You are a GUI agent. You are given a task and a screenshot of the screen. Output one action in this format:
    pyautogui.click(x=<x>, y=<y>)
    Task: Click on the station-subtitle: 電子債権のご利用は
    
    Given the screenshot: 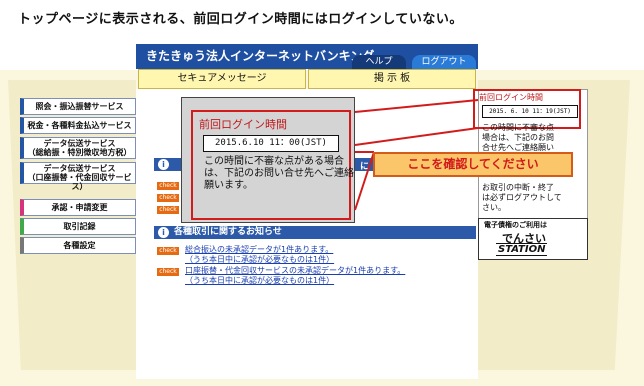 What is the action you would take?
    pyautogui.click(x=515, y=225)
    